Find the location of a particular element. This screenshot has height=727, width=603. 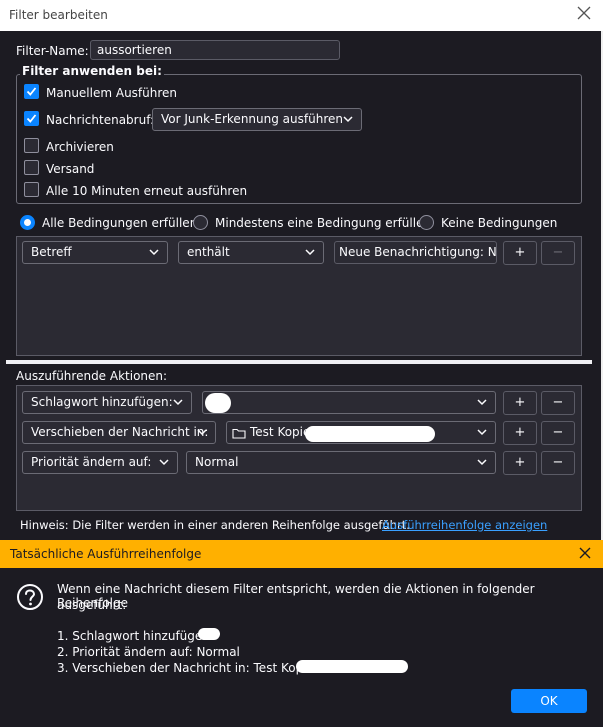

order-item-2: 2. Priorität ändern auf: Normal is located at coordinates (148, 652).